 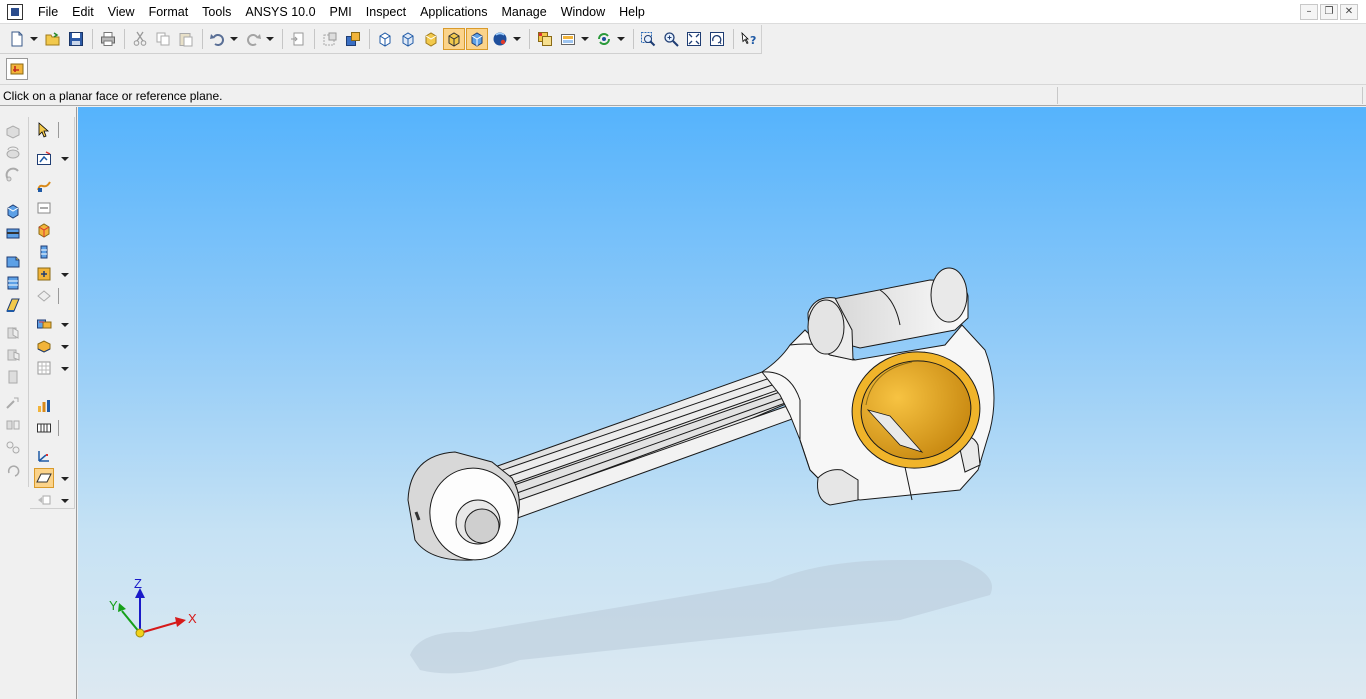 I want to click on rod-shaft, so click(x=646, y=446).